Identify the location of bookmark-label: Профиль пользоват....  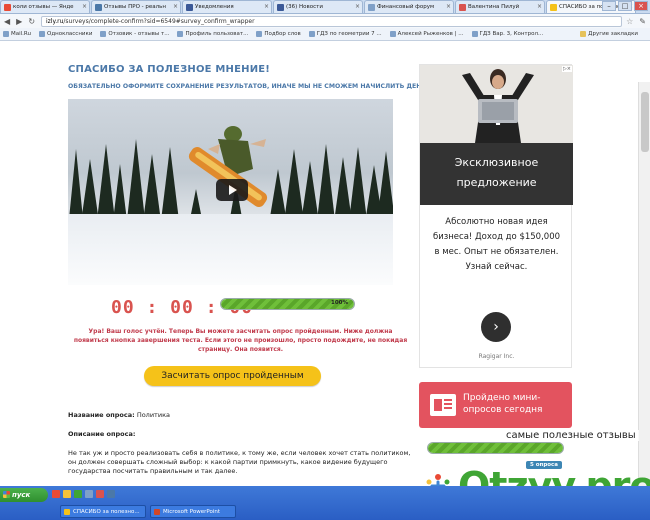
(217, 34).